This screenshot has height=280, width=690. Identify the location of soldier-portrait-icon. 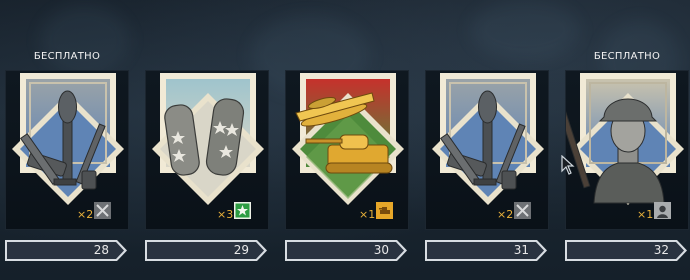
(662, 210).